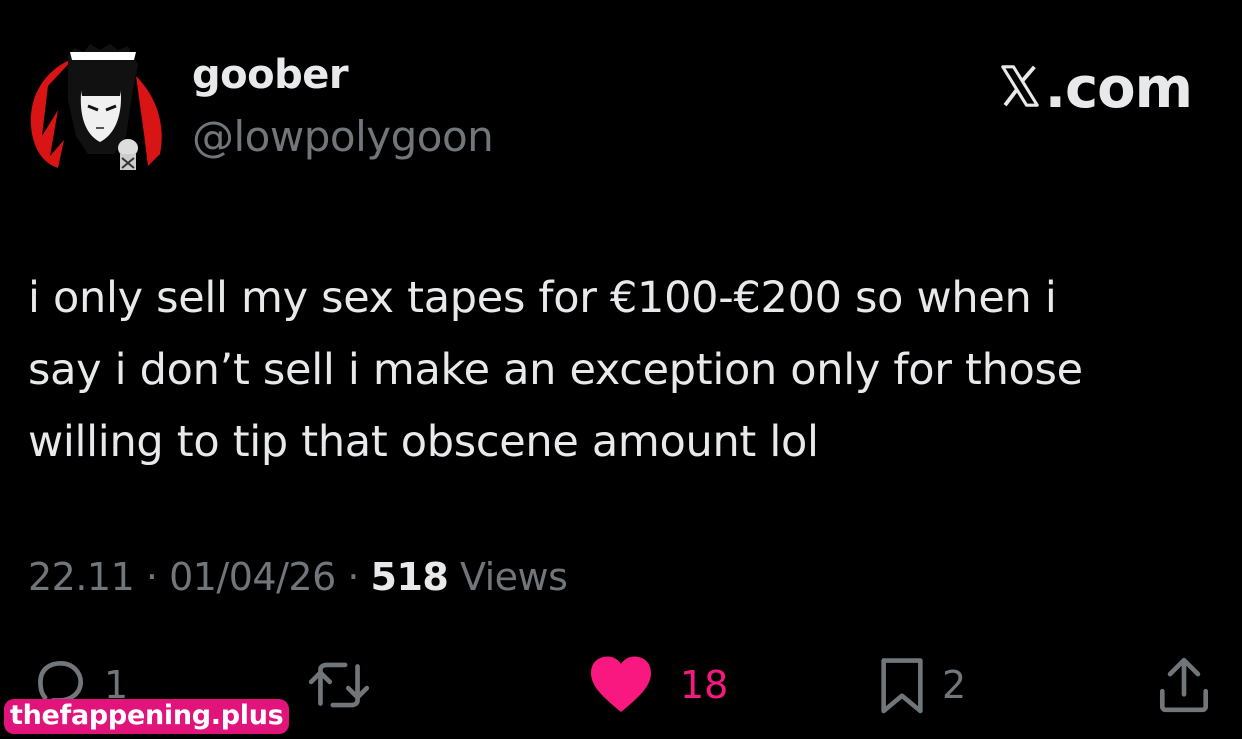 The image size is (1242, 739). I want to click on tweet-line: willing to tip that obscene amount lol, so click(423, 442).